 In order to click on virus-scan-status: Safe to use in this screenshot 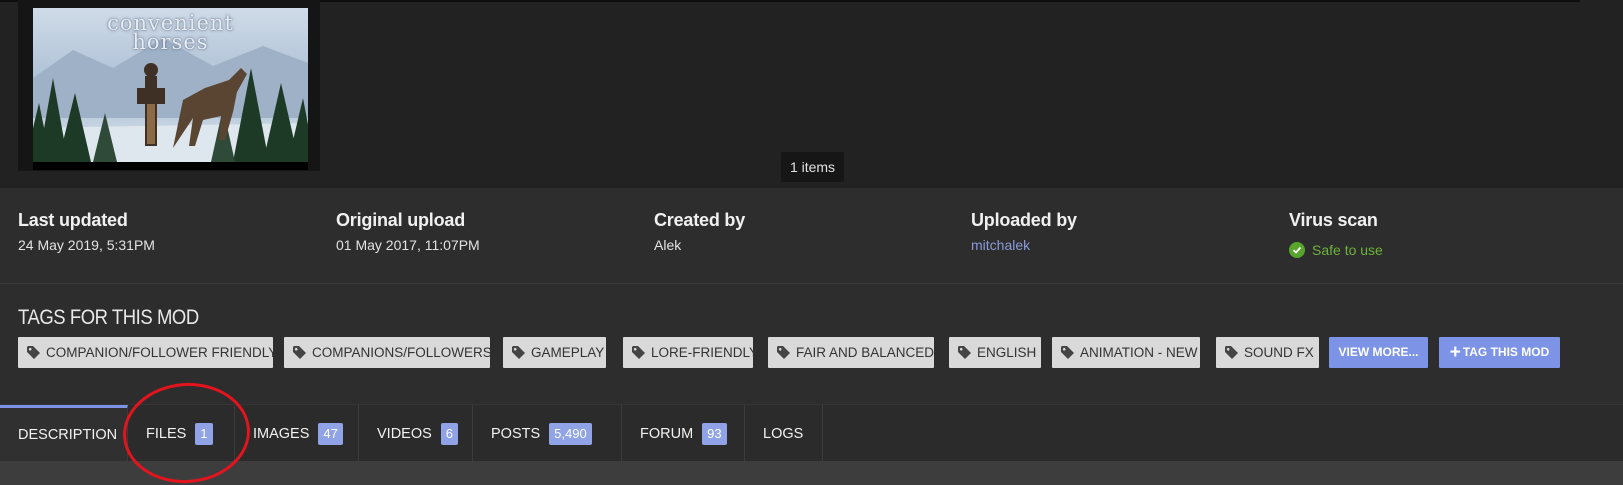, I will do `click(1336, 250)`.